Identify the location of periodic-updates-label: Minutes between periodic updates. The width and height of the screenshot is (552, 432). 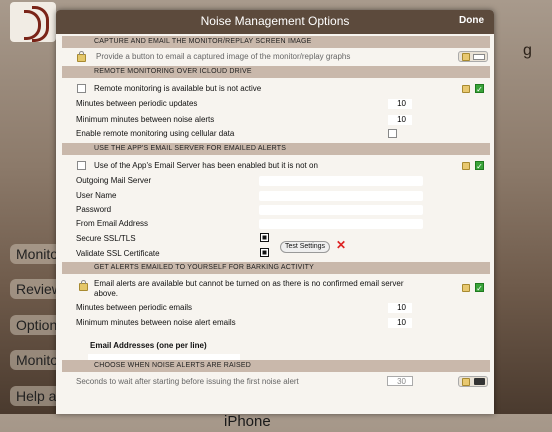
(137, 103).